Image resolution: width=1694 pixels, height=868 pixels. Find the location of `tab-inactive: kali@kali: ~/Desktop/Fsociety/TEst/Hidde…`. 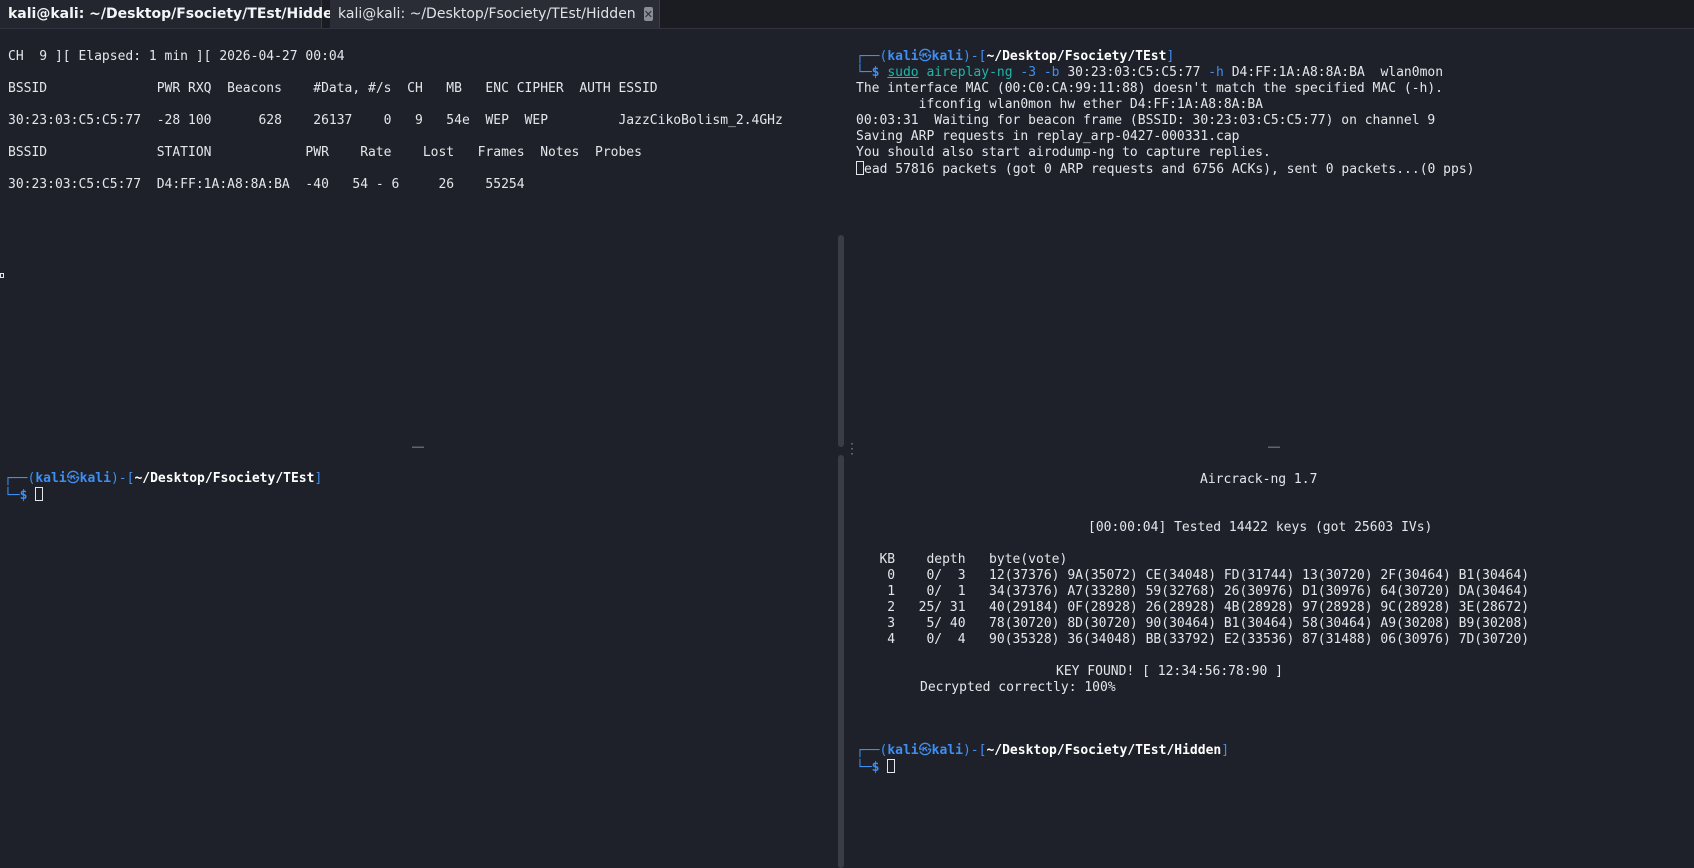

tab-inactive: kali@kali: ~/Desktop/Fsociety/TEst/Hidde… is located at coordinates (495, 14).